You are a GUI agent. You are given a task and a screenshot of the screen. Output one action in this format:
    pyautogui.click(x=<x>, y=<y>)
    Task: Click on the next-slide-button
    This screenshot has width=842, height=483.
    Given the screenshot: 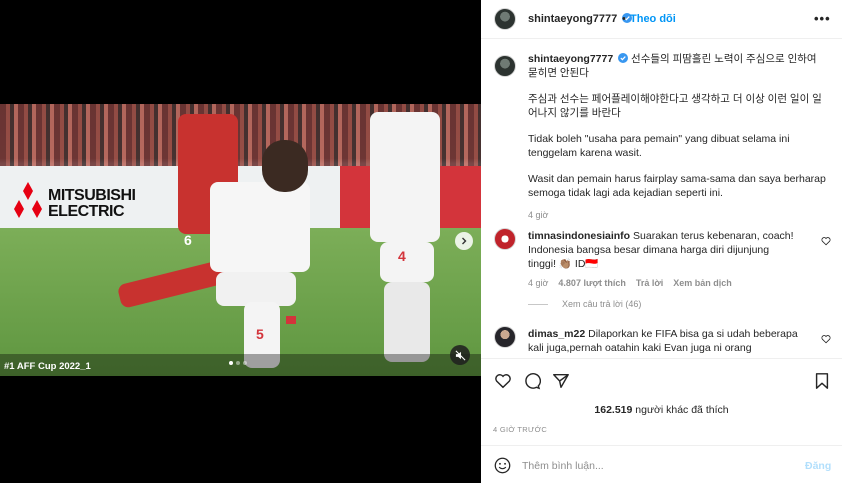 What is the action you would take?
    pyautogui.click(x=464, y=241)
    